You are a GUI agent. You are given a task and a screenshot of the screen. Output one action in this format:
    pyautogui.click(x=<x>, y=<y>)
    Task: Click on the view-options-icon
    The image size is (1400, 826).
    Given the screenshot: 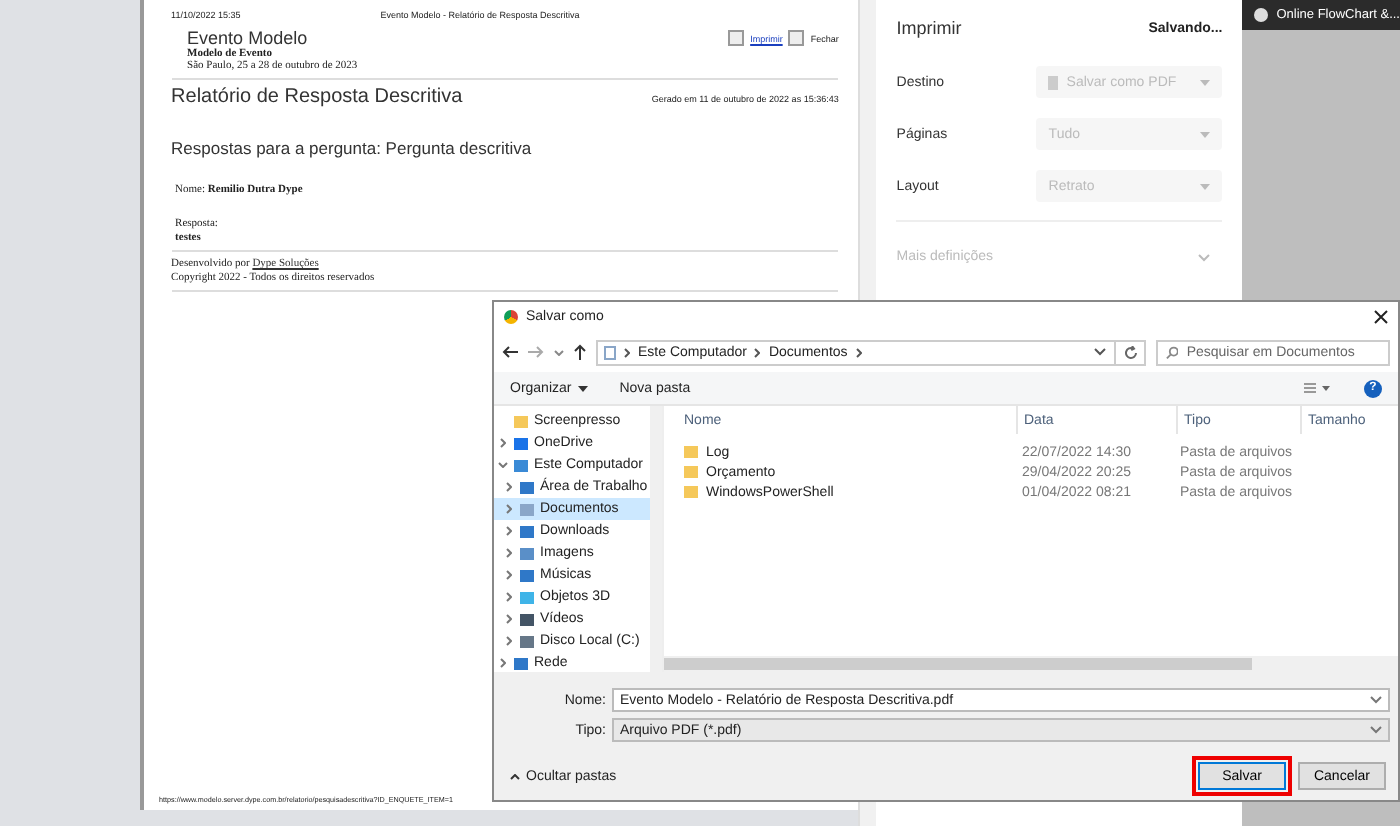 What is the action you would take?
    pyautogui.click(x=1318, y=388)
    